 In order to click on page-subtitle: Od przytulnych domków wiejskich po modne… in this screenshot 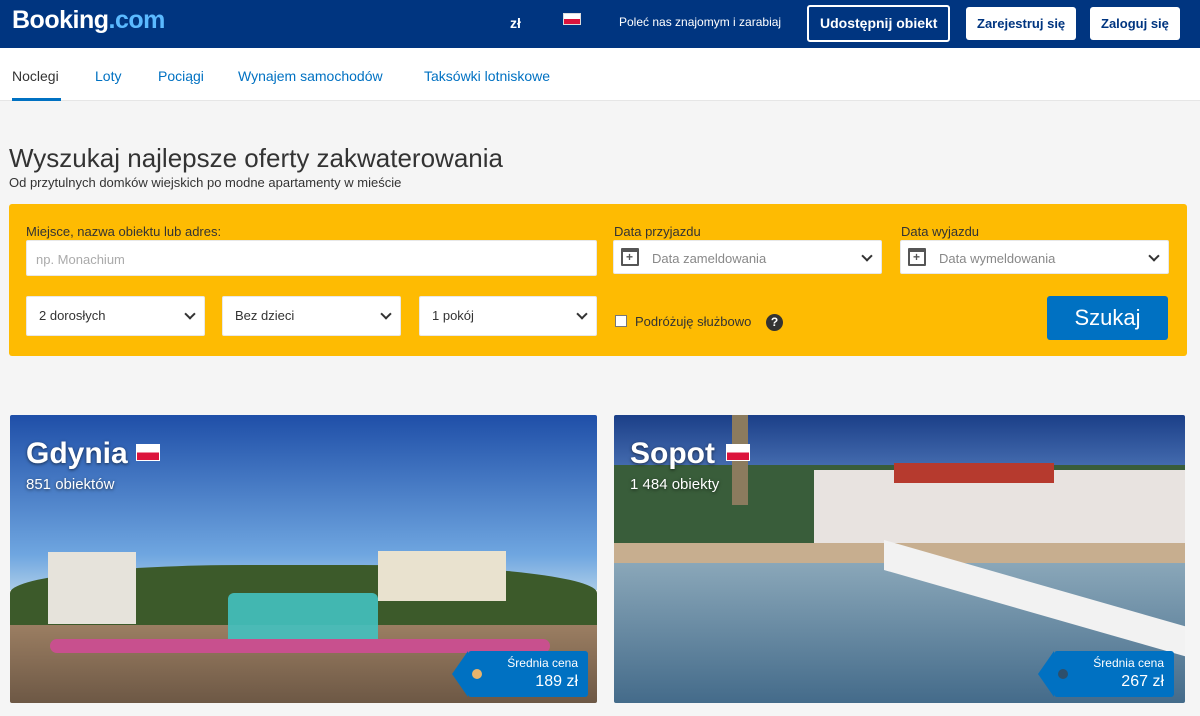, I will do `click(205, 182)`.